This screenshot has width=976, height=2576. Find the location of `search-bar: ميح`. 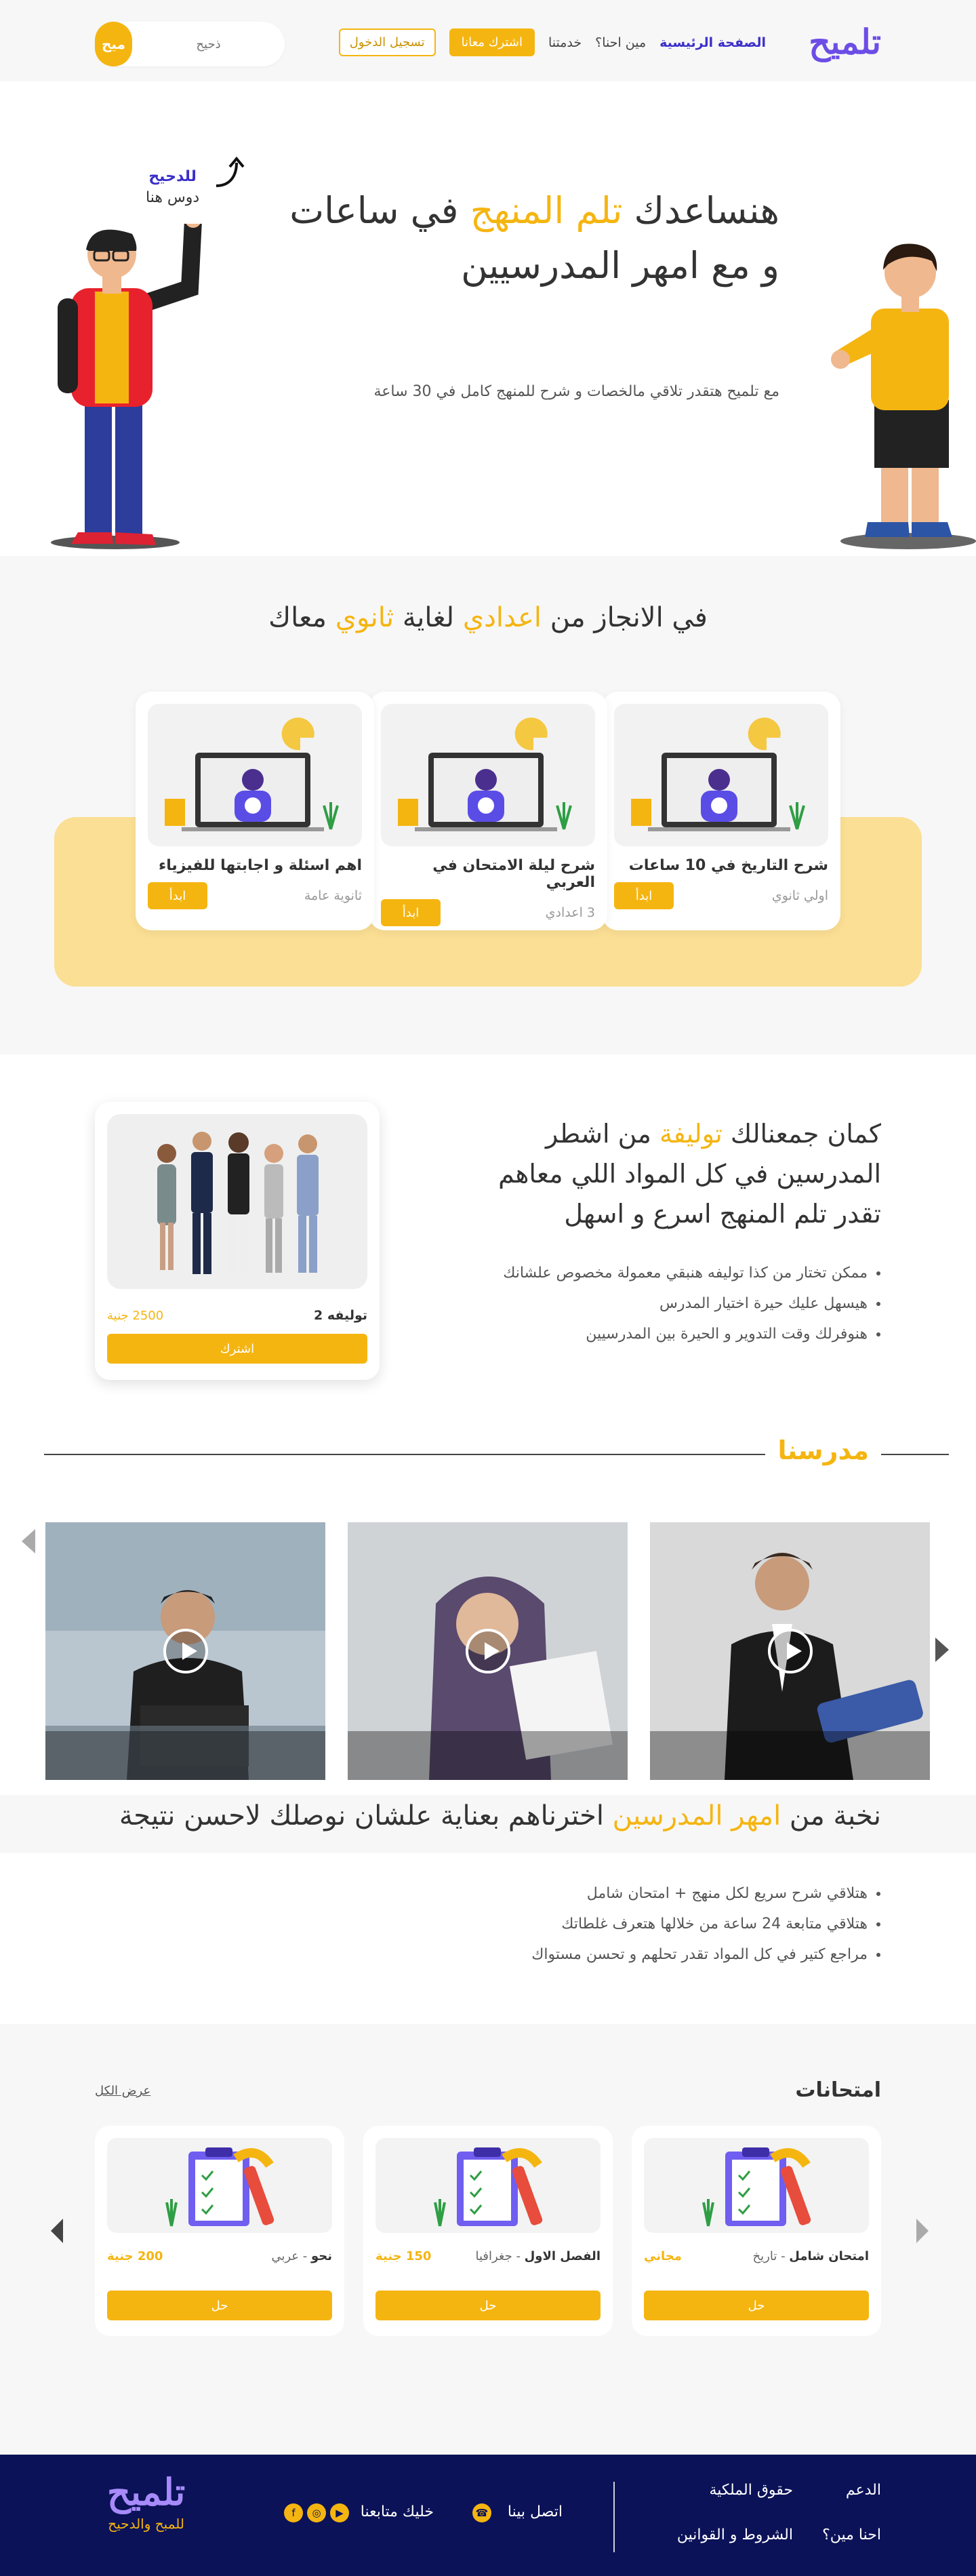

search-bar: ميح is located at coordinates (190, 44).